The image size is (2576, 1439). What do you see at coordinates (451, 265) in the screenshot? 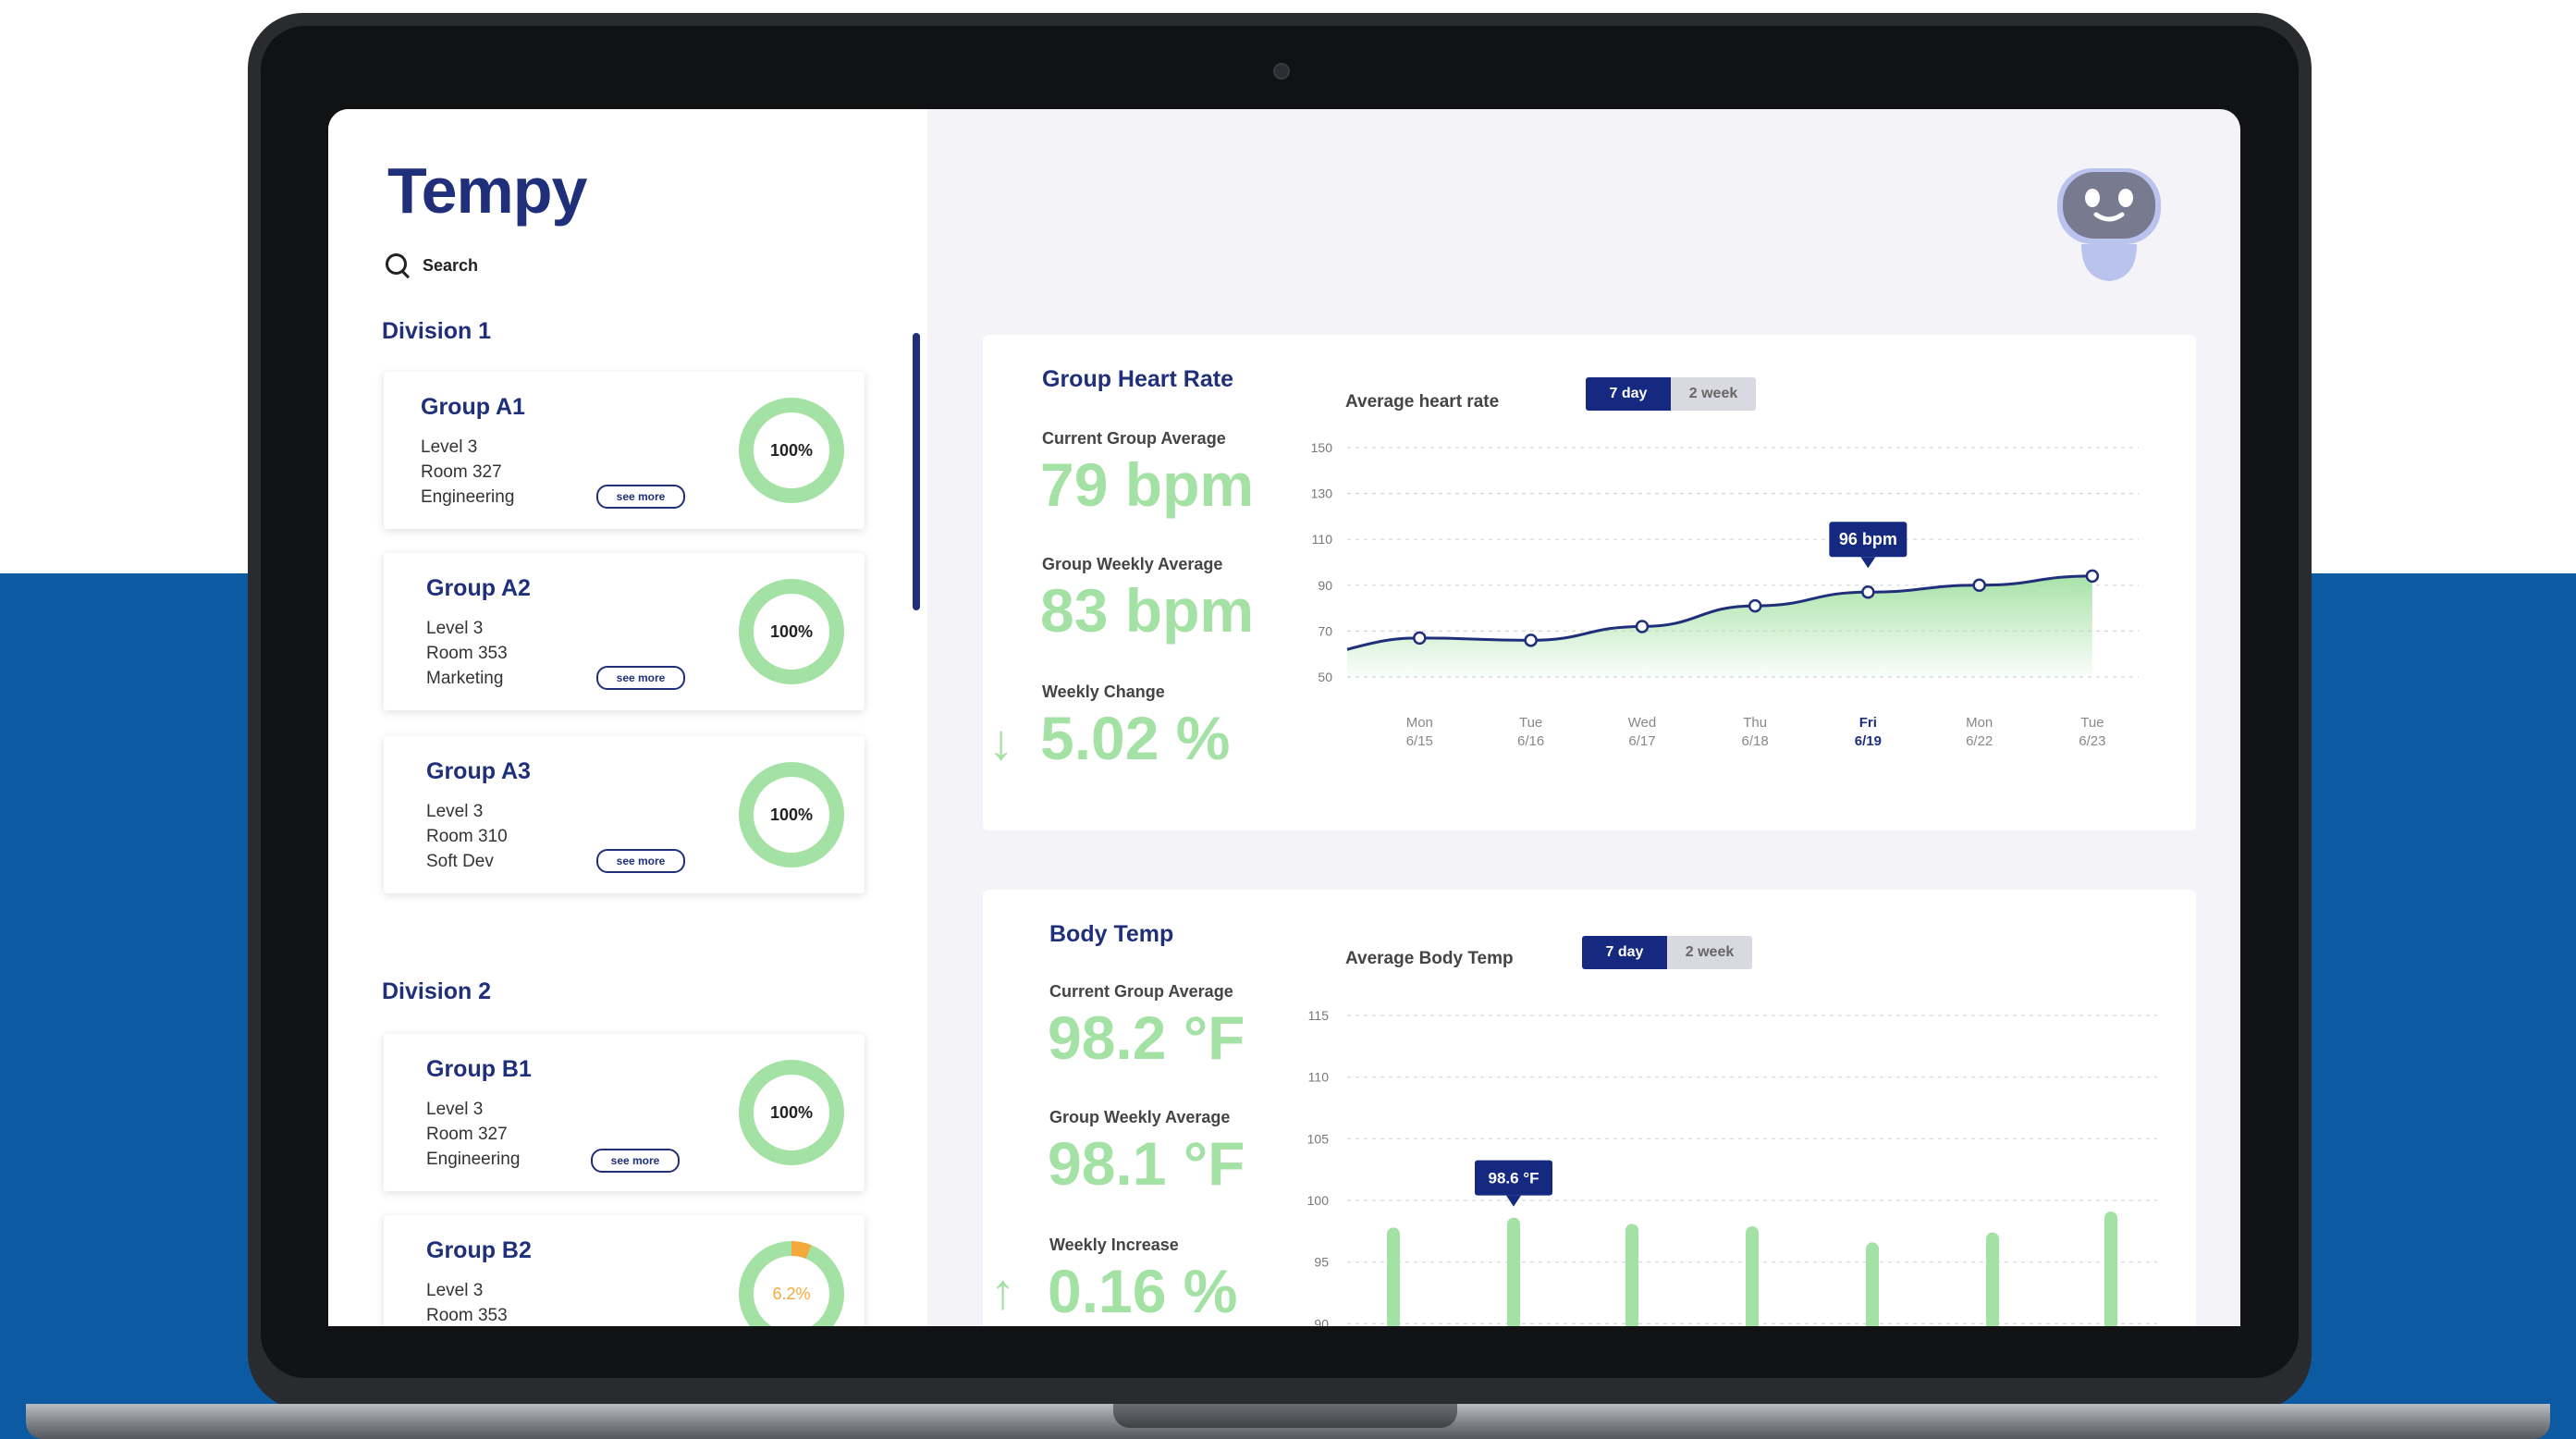
I see `search-label: Search` at bounding box center [451, 265].